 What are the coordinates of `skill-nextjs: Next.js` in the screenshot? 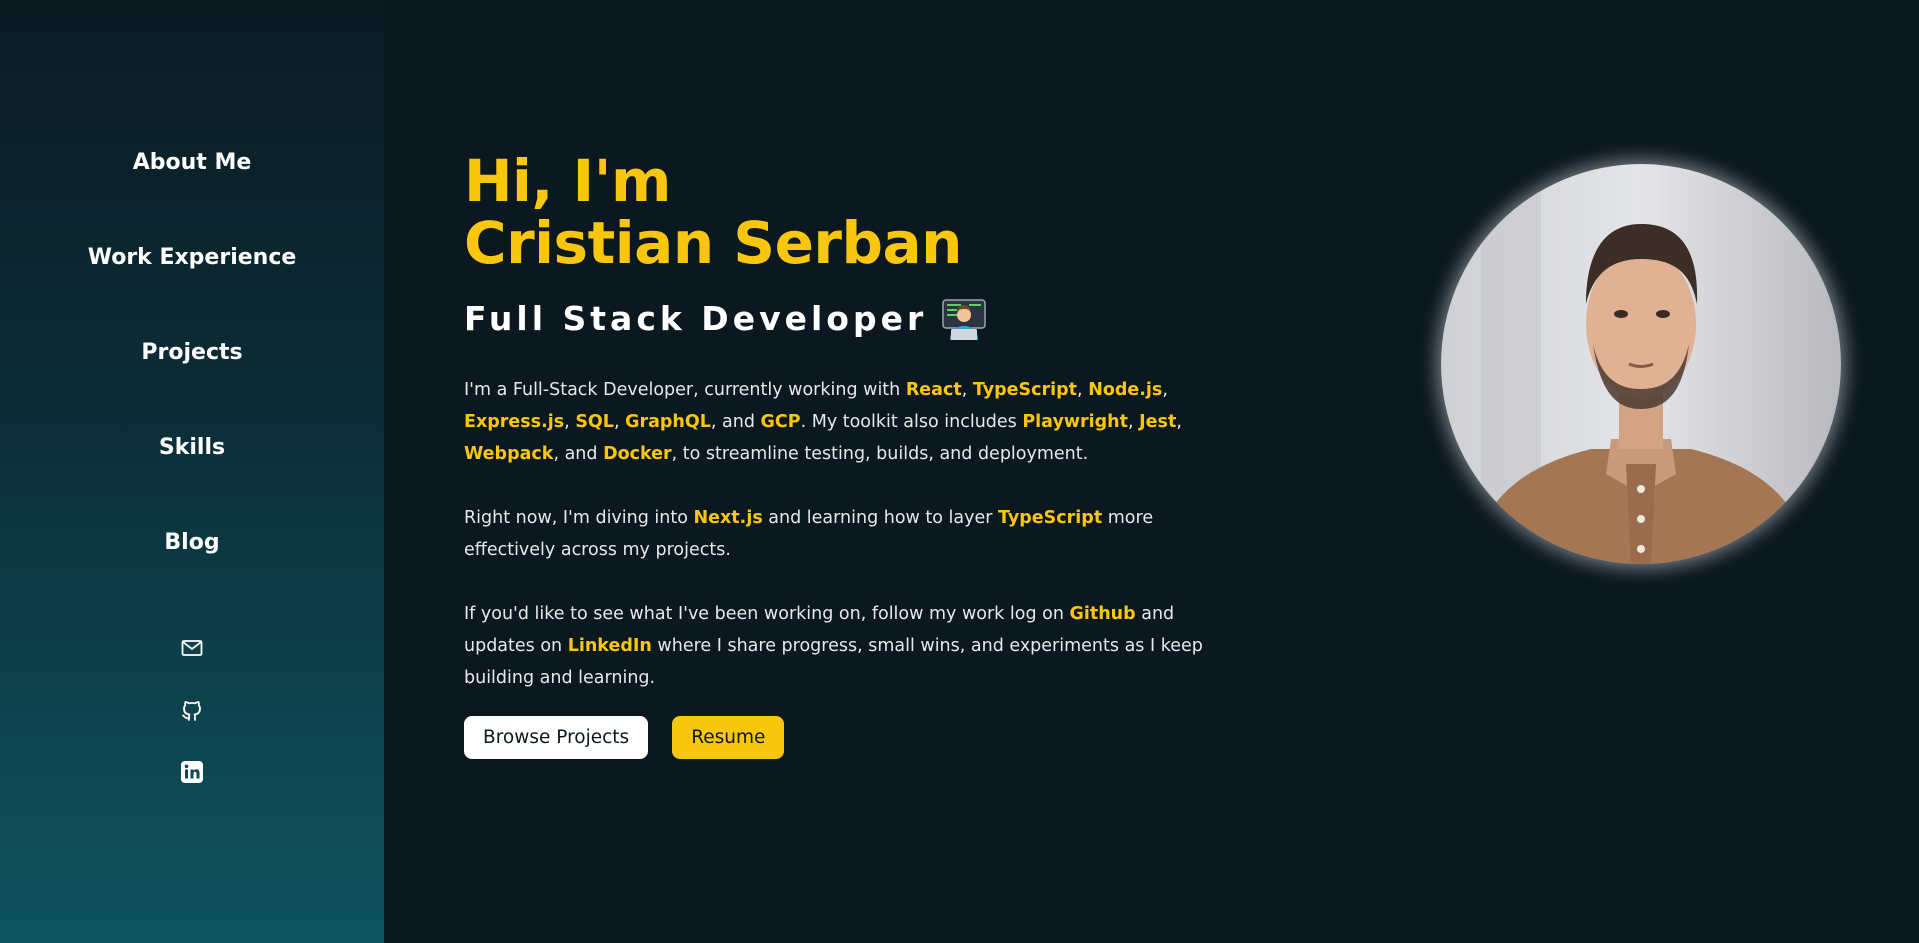 It's located at (728, 518).